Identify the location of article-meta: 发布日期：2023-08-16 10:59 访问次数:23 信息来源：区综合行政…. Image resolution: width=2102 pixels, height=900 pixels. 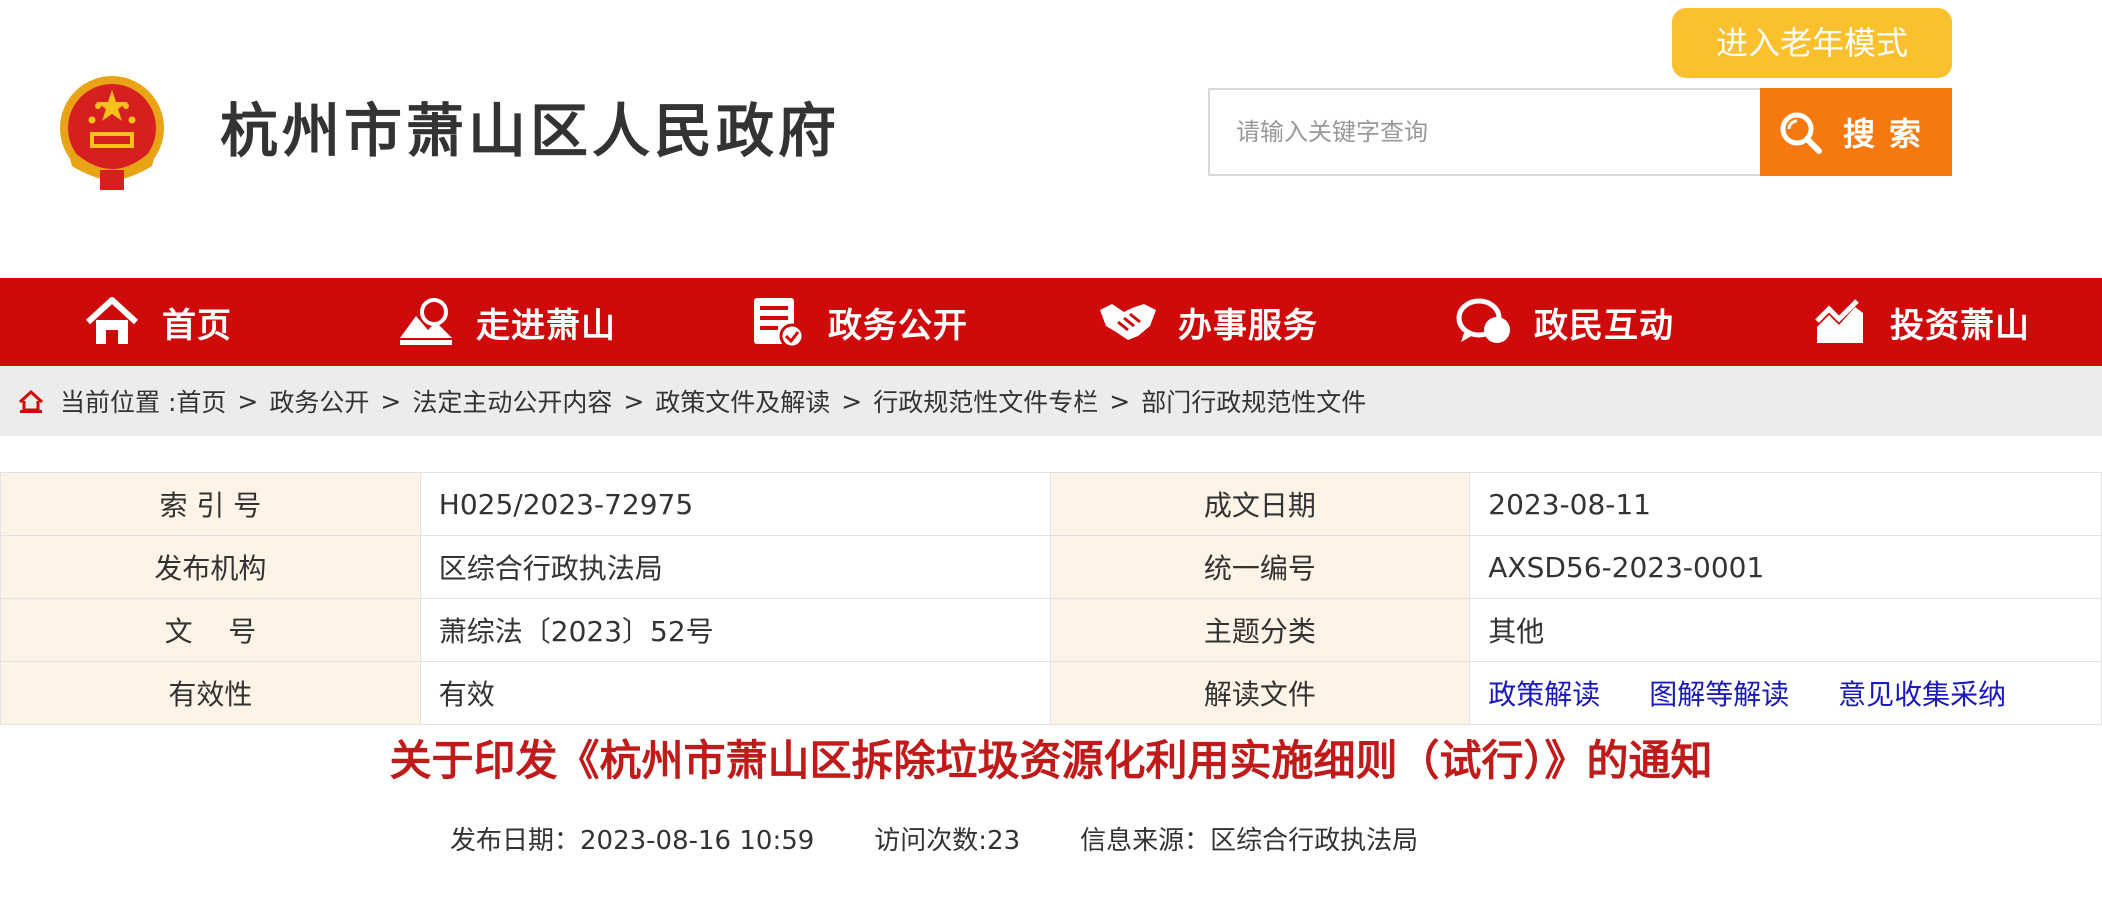
(964, 838).